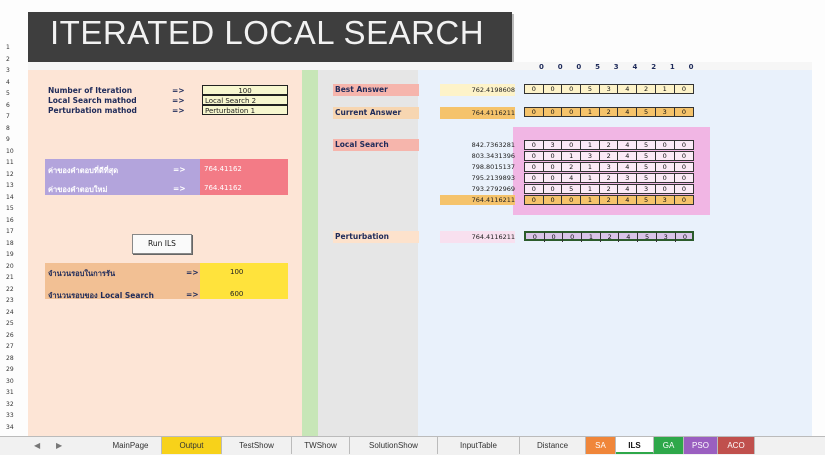 The image size is (825, 455). What do you see at coordinates (10, 369) in the screenshot?
I see `row-number: 29` at bounding box center [10, 369].